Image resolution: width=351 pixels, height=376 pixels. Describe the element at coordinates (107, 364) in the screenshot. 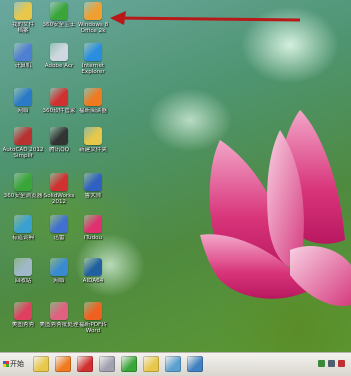

I see `tools-icon` at that location.